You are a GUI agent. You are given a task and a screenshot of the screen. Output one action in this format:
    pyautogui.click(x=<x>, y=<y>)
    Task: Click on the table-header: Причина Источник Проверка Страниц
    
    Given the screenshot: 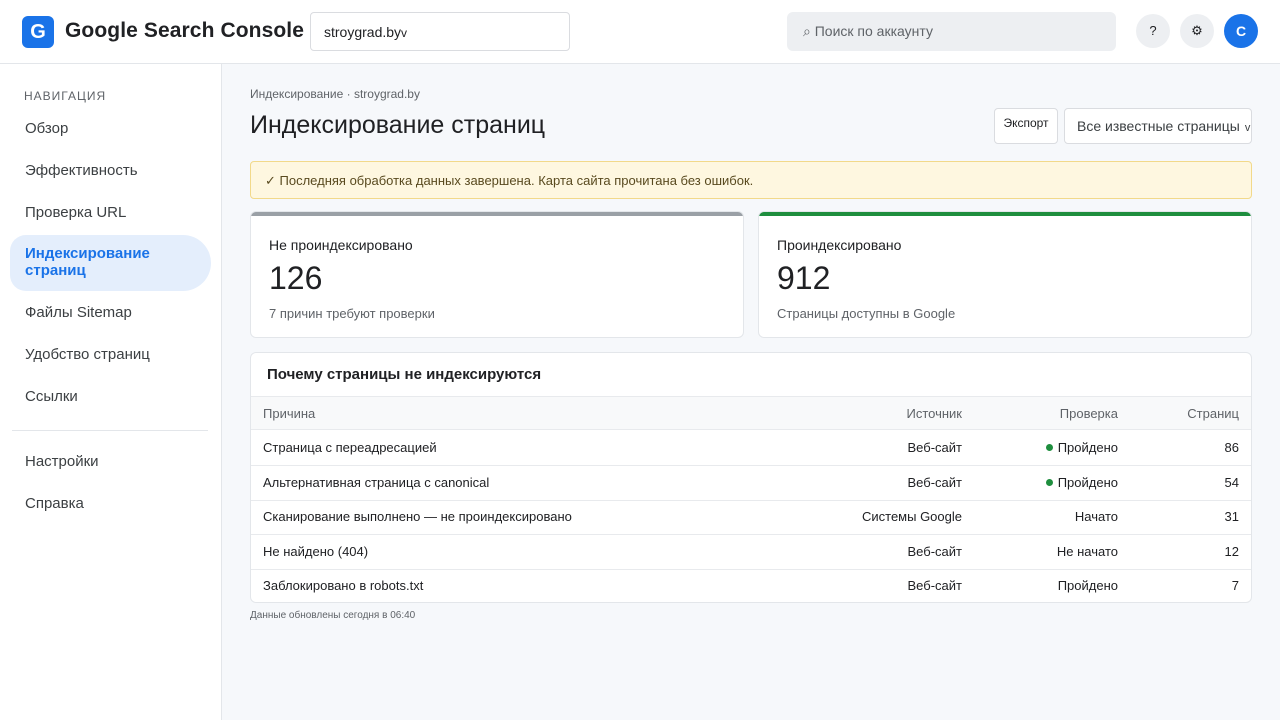 What is the action you would take?
    pyautogui.click(x=751, y=413)
    